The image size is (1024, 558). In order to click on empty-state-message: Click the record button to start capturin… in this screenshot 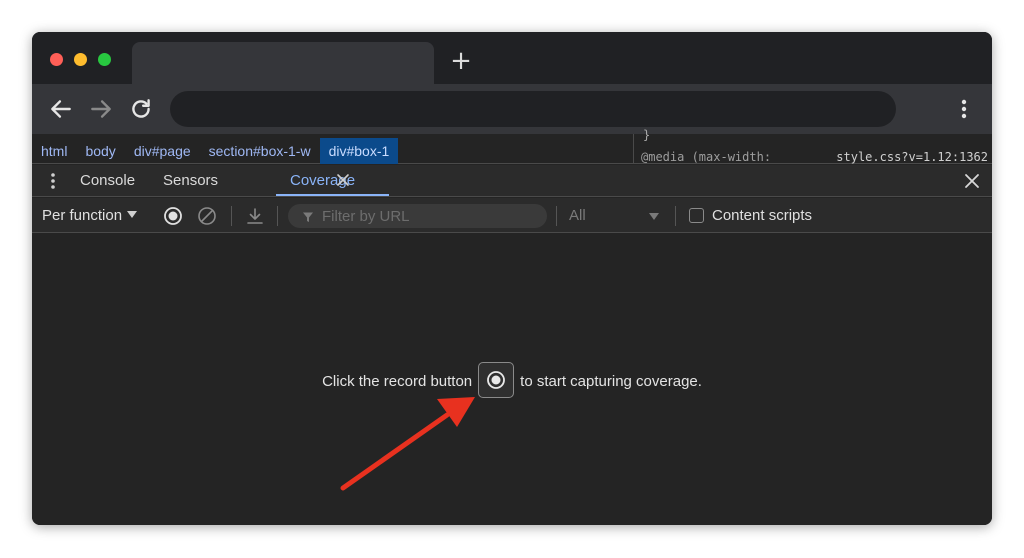, I will do `click(512, 381)`.